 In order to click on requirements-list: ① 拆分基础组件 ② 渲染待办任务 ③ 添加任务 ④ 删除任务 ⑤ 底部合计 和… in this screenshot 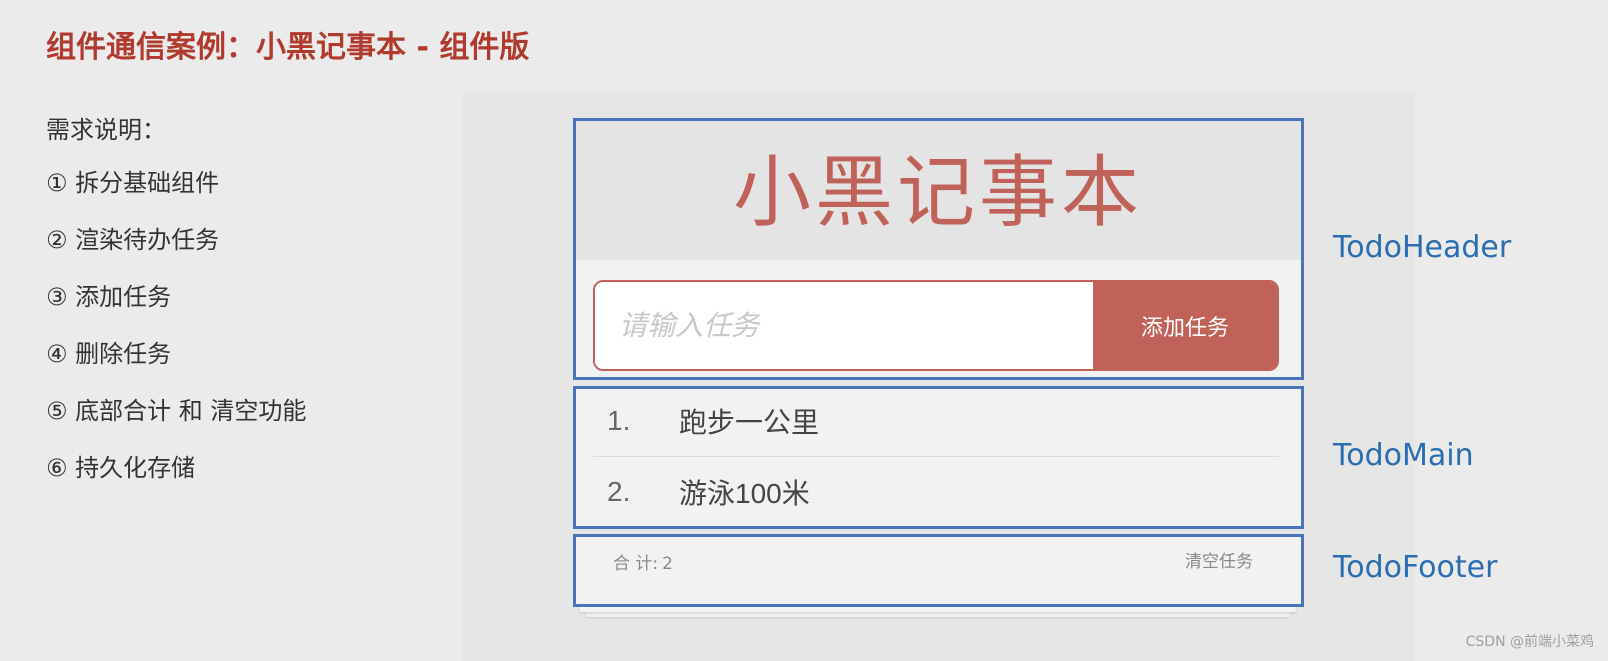, I will do `click(176, 337)`.